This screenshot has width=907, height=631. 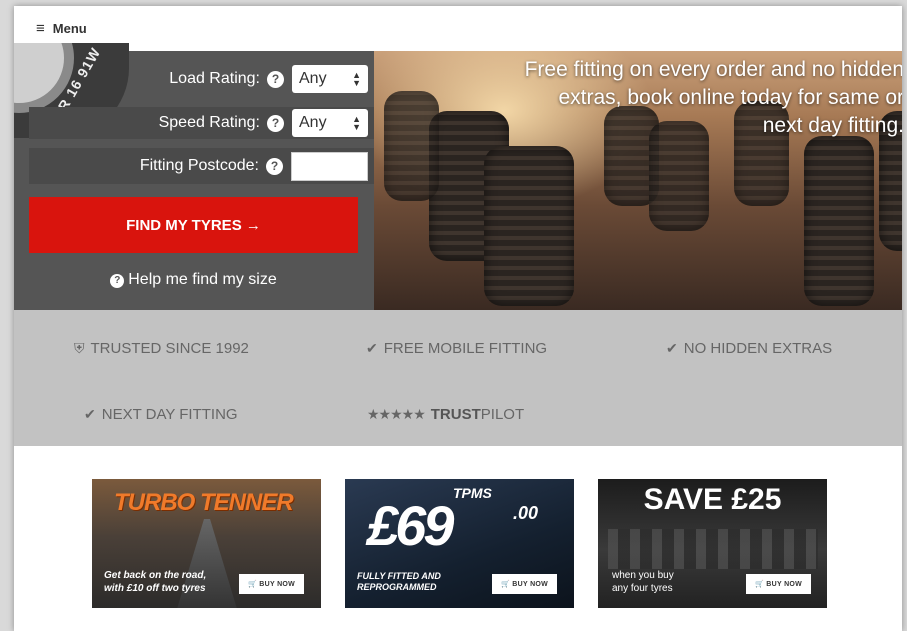 I want to click on shield-icon: ⛨, so click(x=79, y=348).